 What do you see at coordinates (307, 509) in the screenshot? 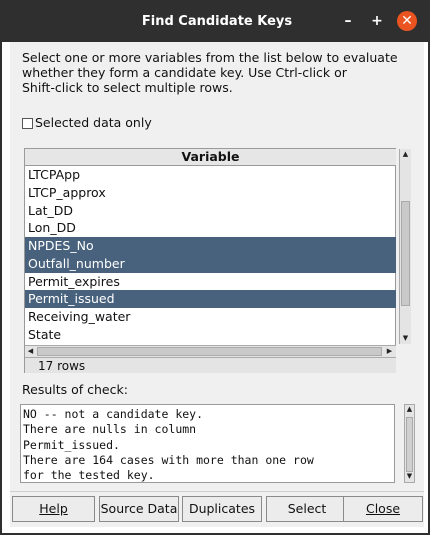
I see `select-button: Select` at bounding box center [307, 509].